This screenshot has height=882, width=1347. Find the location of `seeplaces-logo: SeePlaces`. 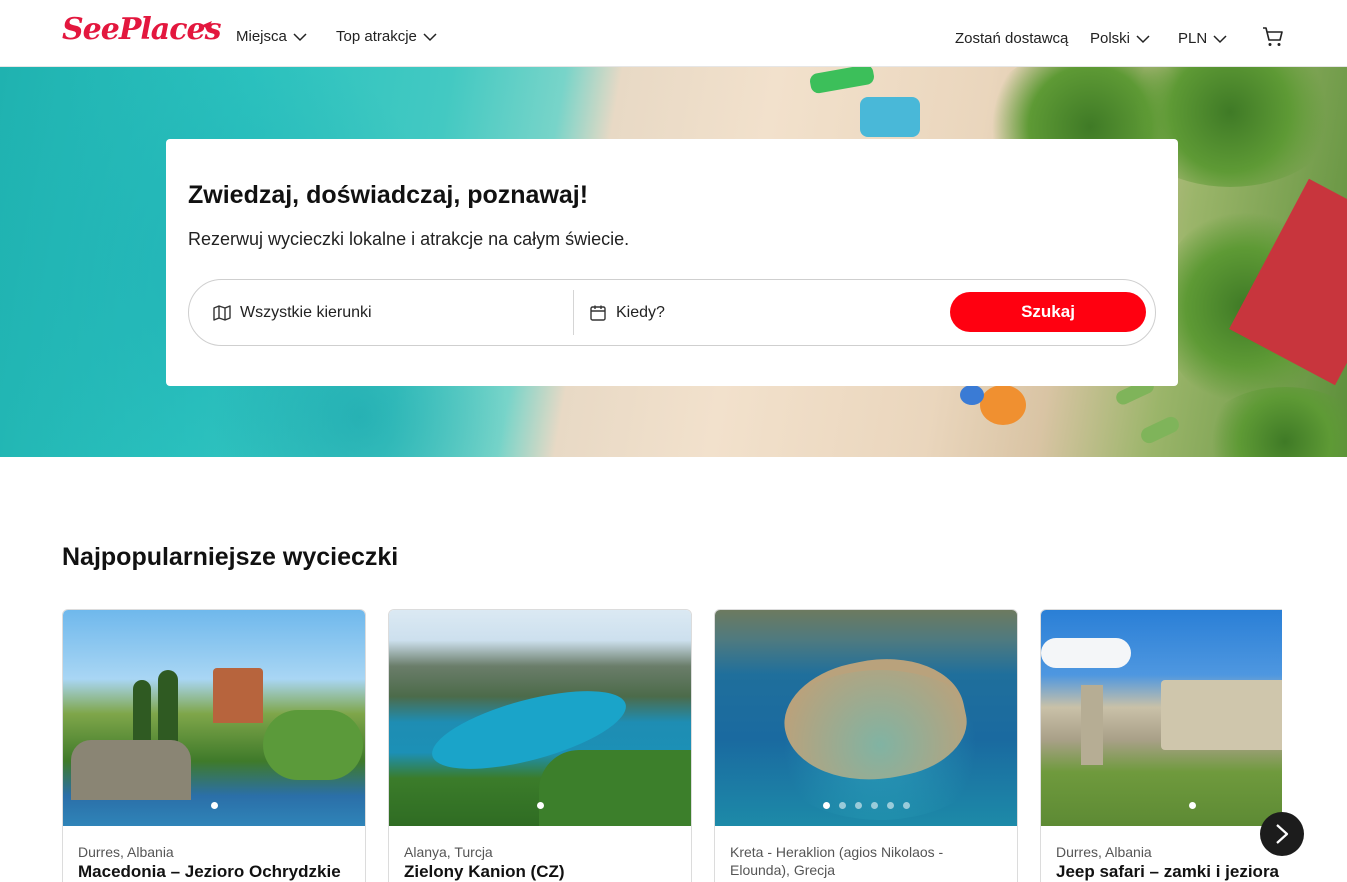

seeplaces-logo: SeePlaces is located at coordinates (141, 29).